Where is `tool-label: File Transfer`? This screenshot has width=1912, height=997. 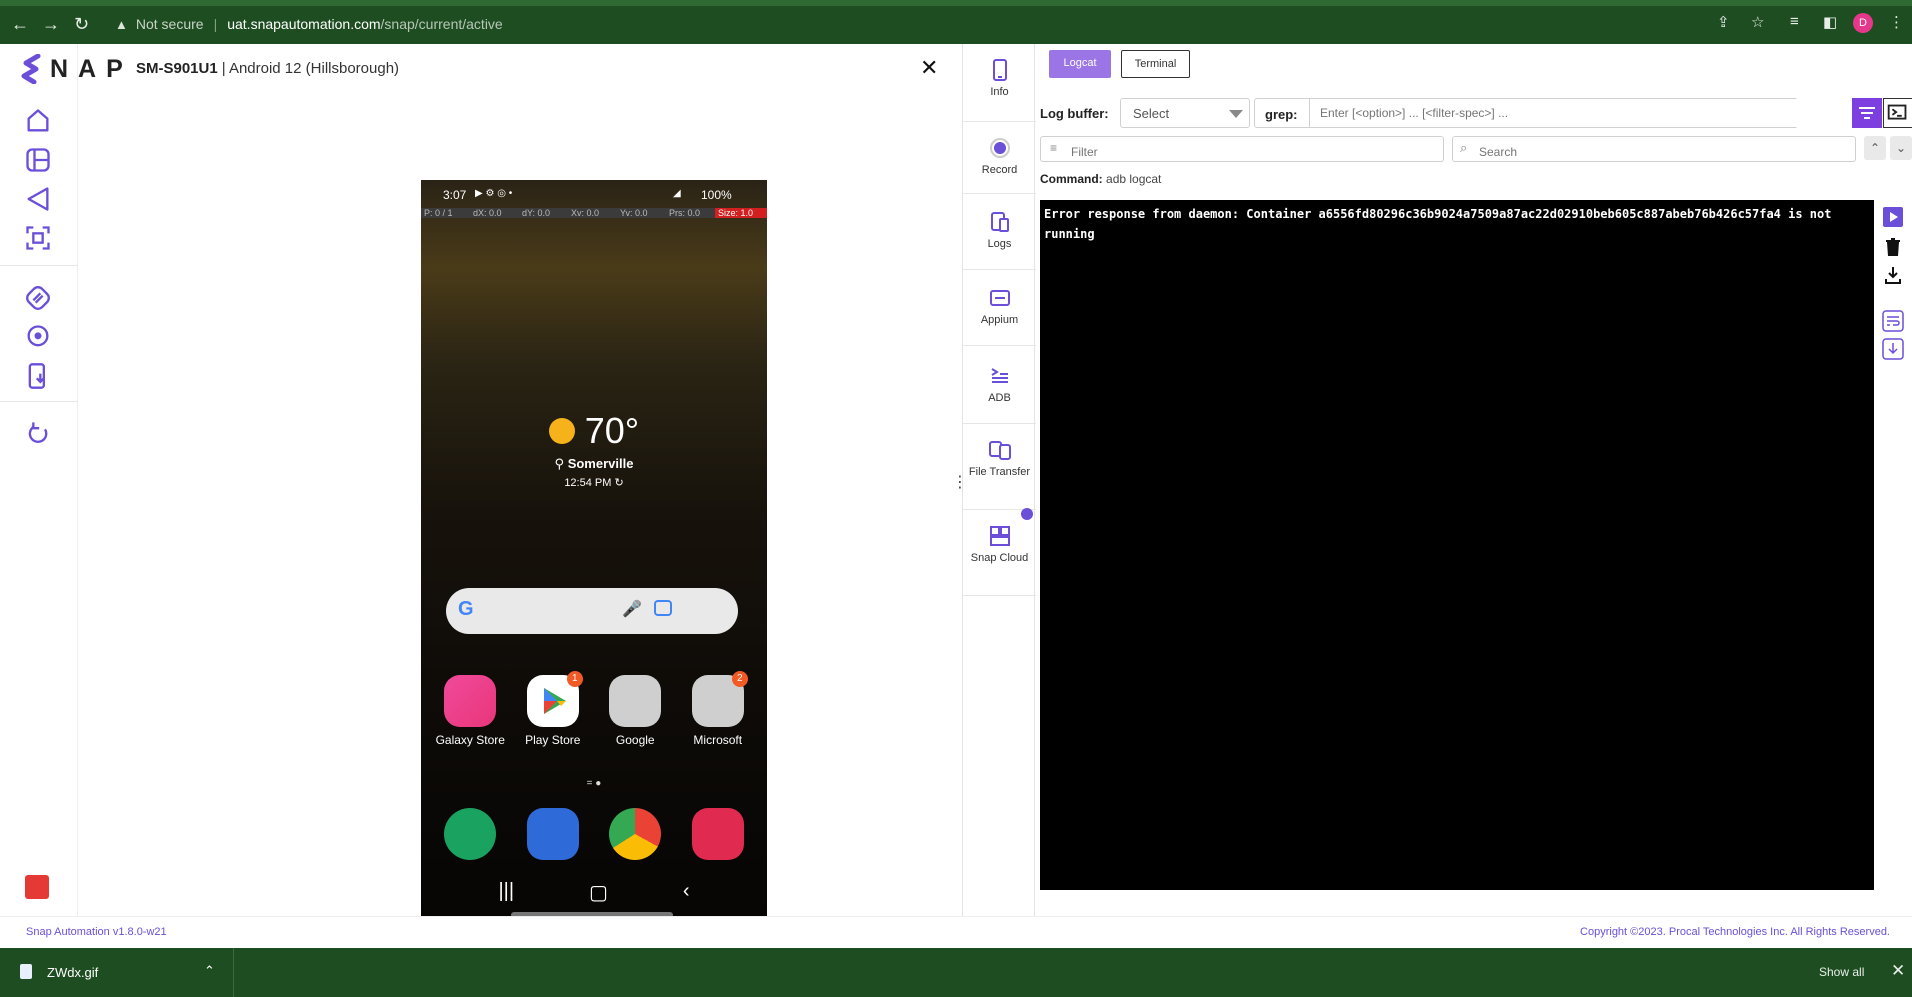 tool-label: File Transfer is located at coordinates (999, 472).